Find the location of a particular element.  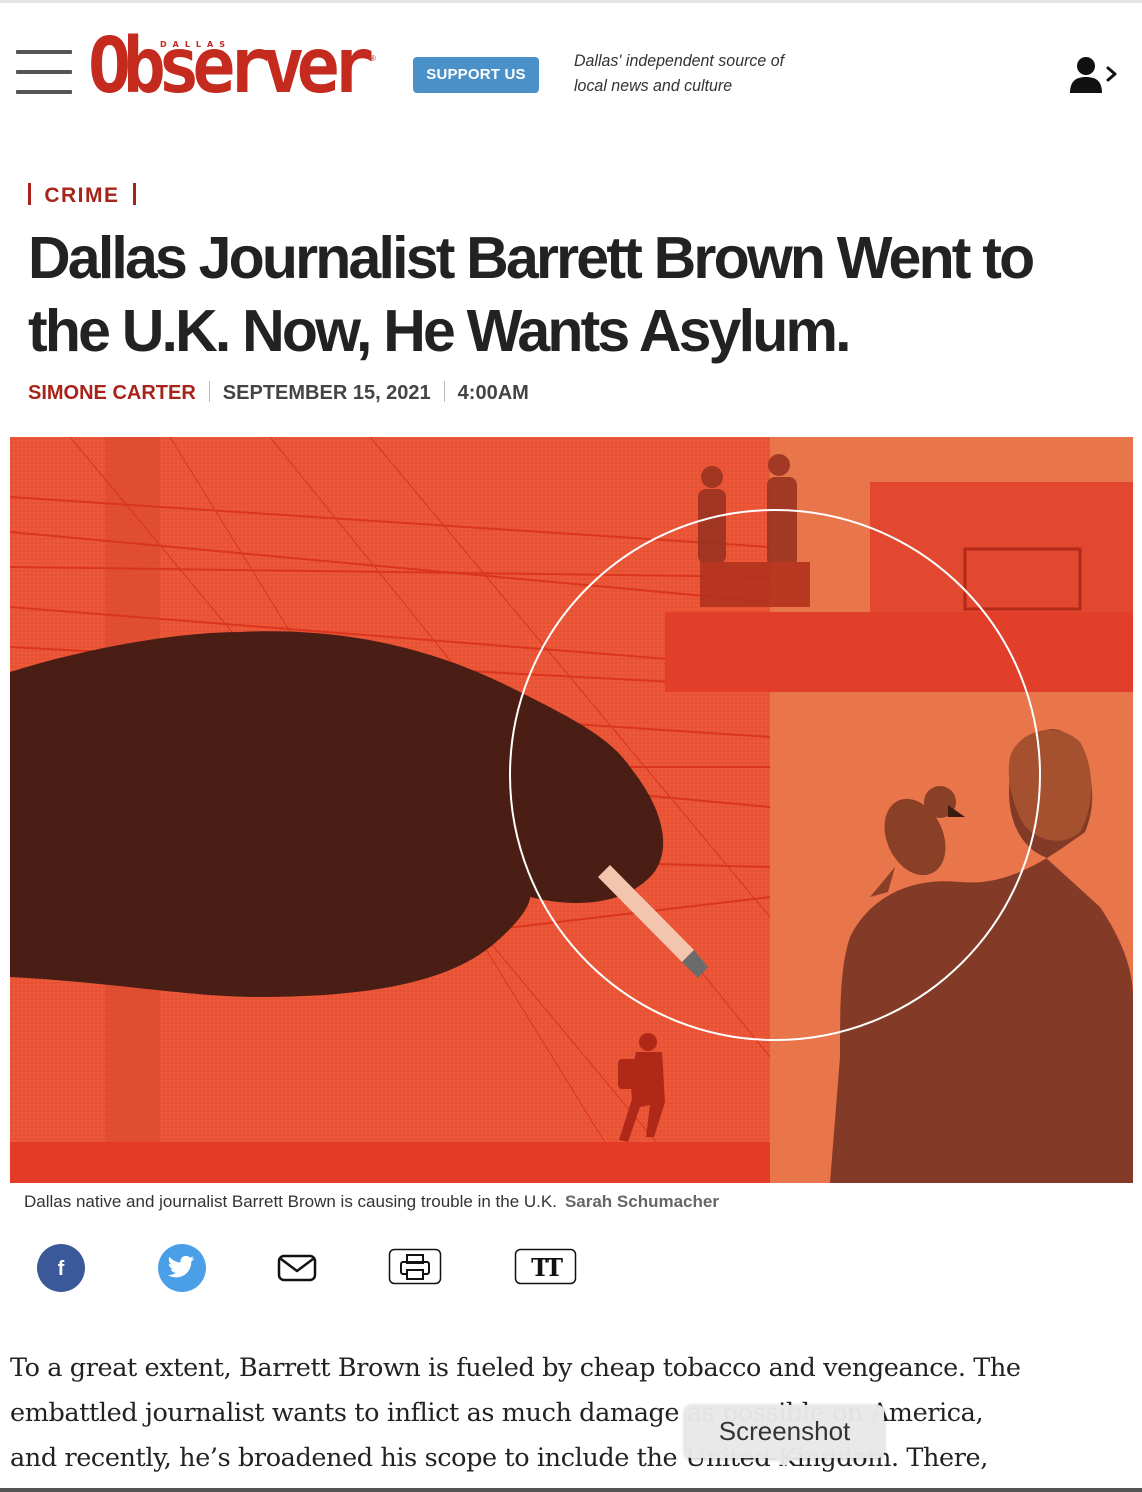

headline-line-2: the U.K. Now, He Wants Asylum. is located at coordinates (440, 331).